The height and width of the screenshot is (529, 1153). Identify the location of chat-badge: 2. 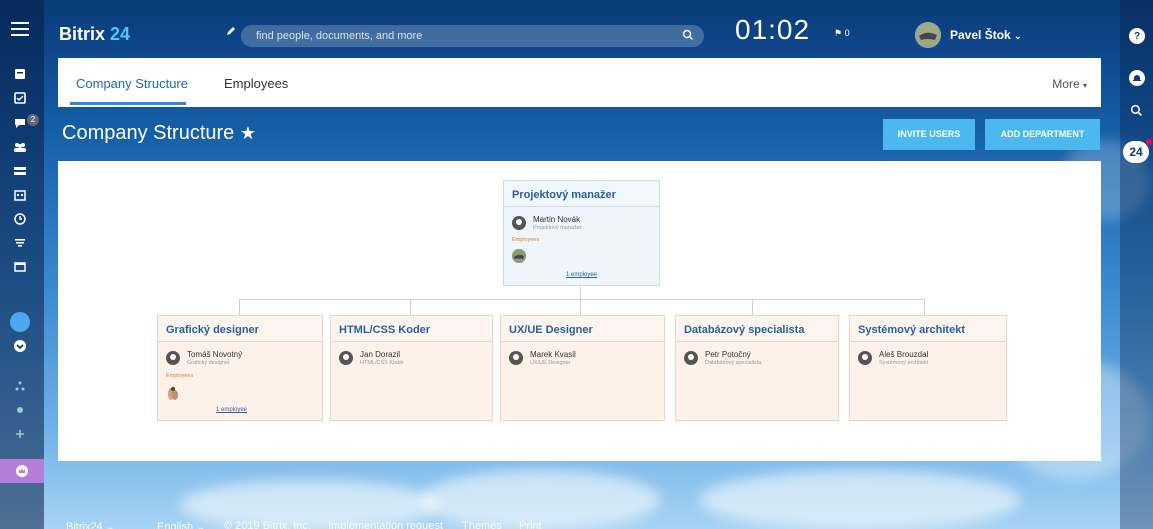
(33, 120).